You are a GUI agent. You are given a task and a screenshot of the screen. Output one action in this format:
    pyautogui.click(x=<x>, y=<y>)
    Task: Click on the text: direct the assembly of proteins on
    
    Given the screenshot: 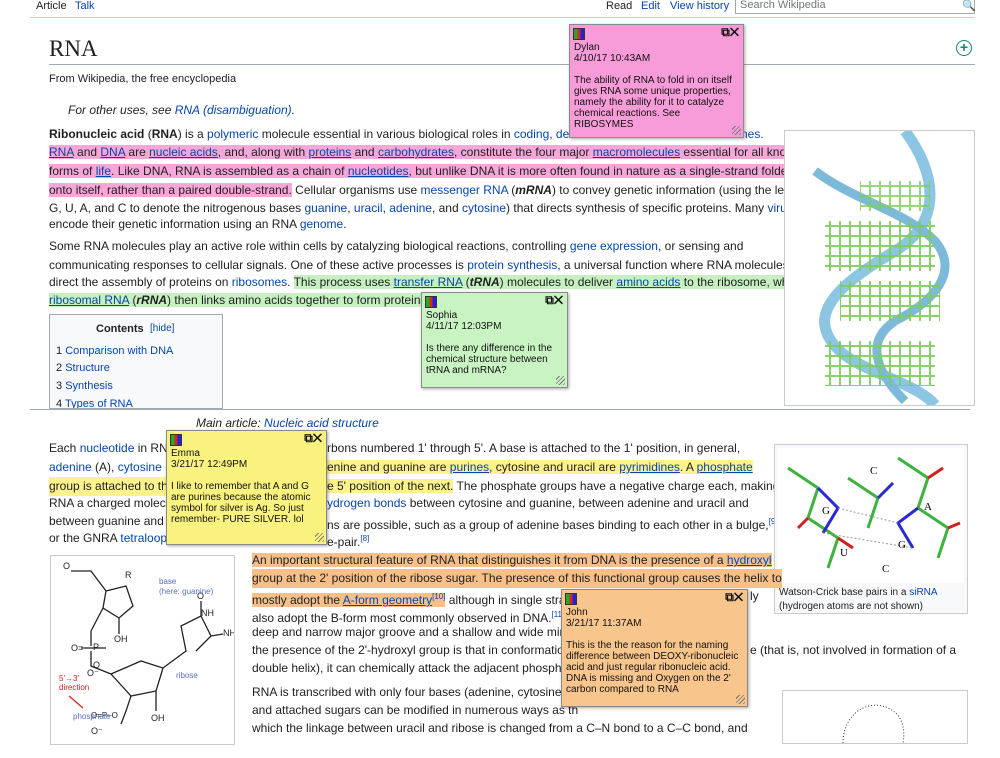 What is the action you would take?
    pyautogui.click(x=140, y=282)
    